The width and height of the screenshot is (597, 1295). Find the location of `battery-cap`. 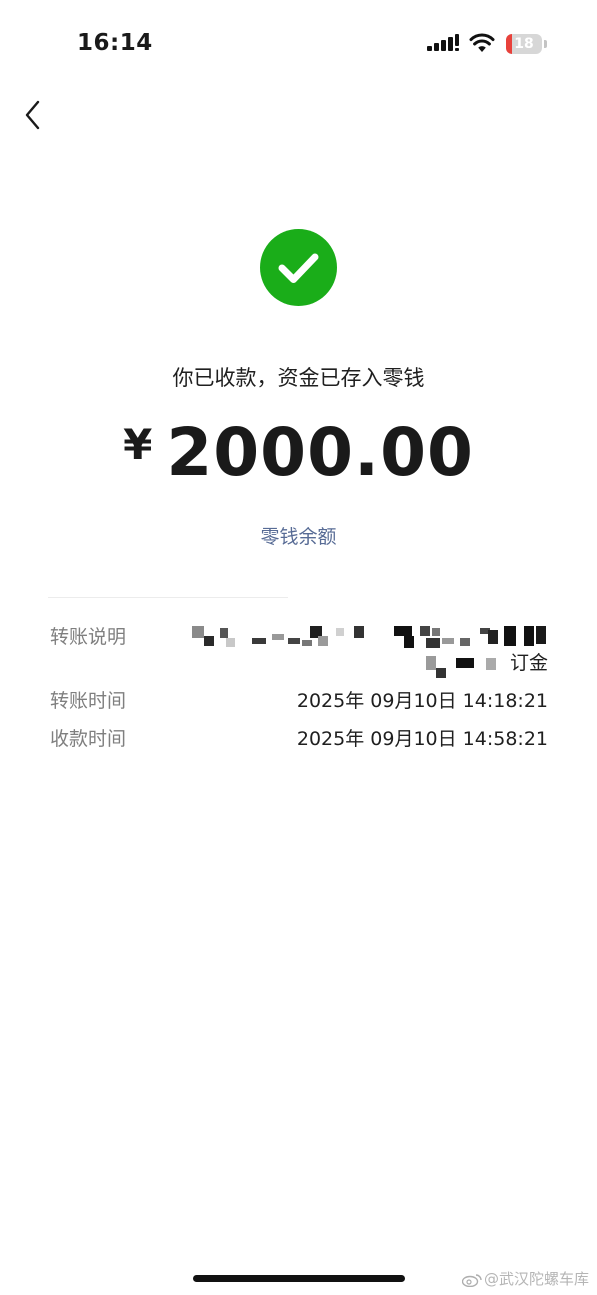

battery-cap is located at coordinates (545, 44).